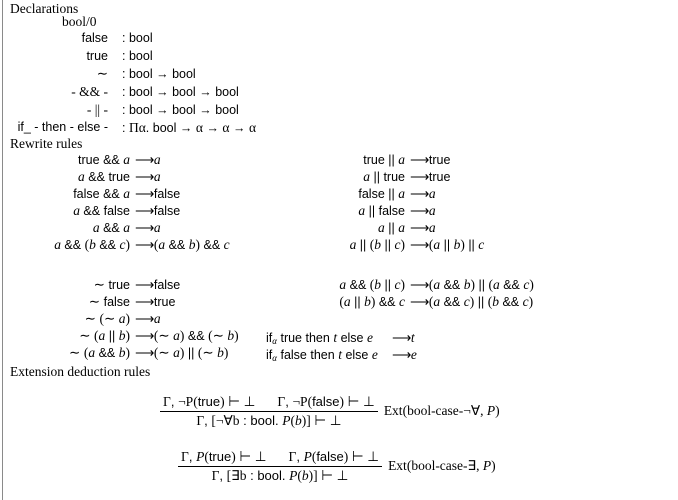  Describe the element at coordinates (99, 352) in the screenshot. I see `rewrite-lhs: ∼ (a && b)` at that location.